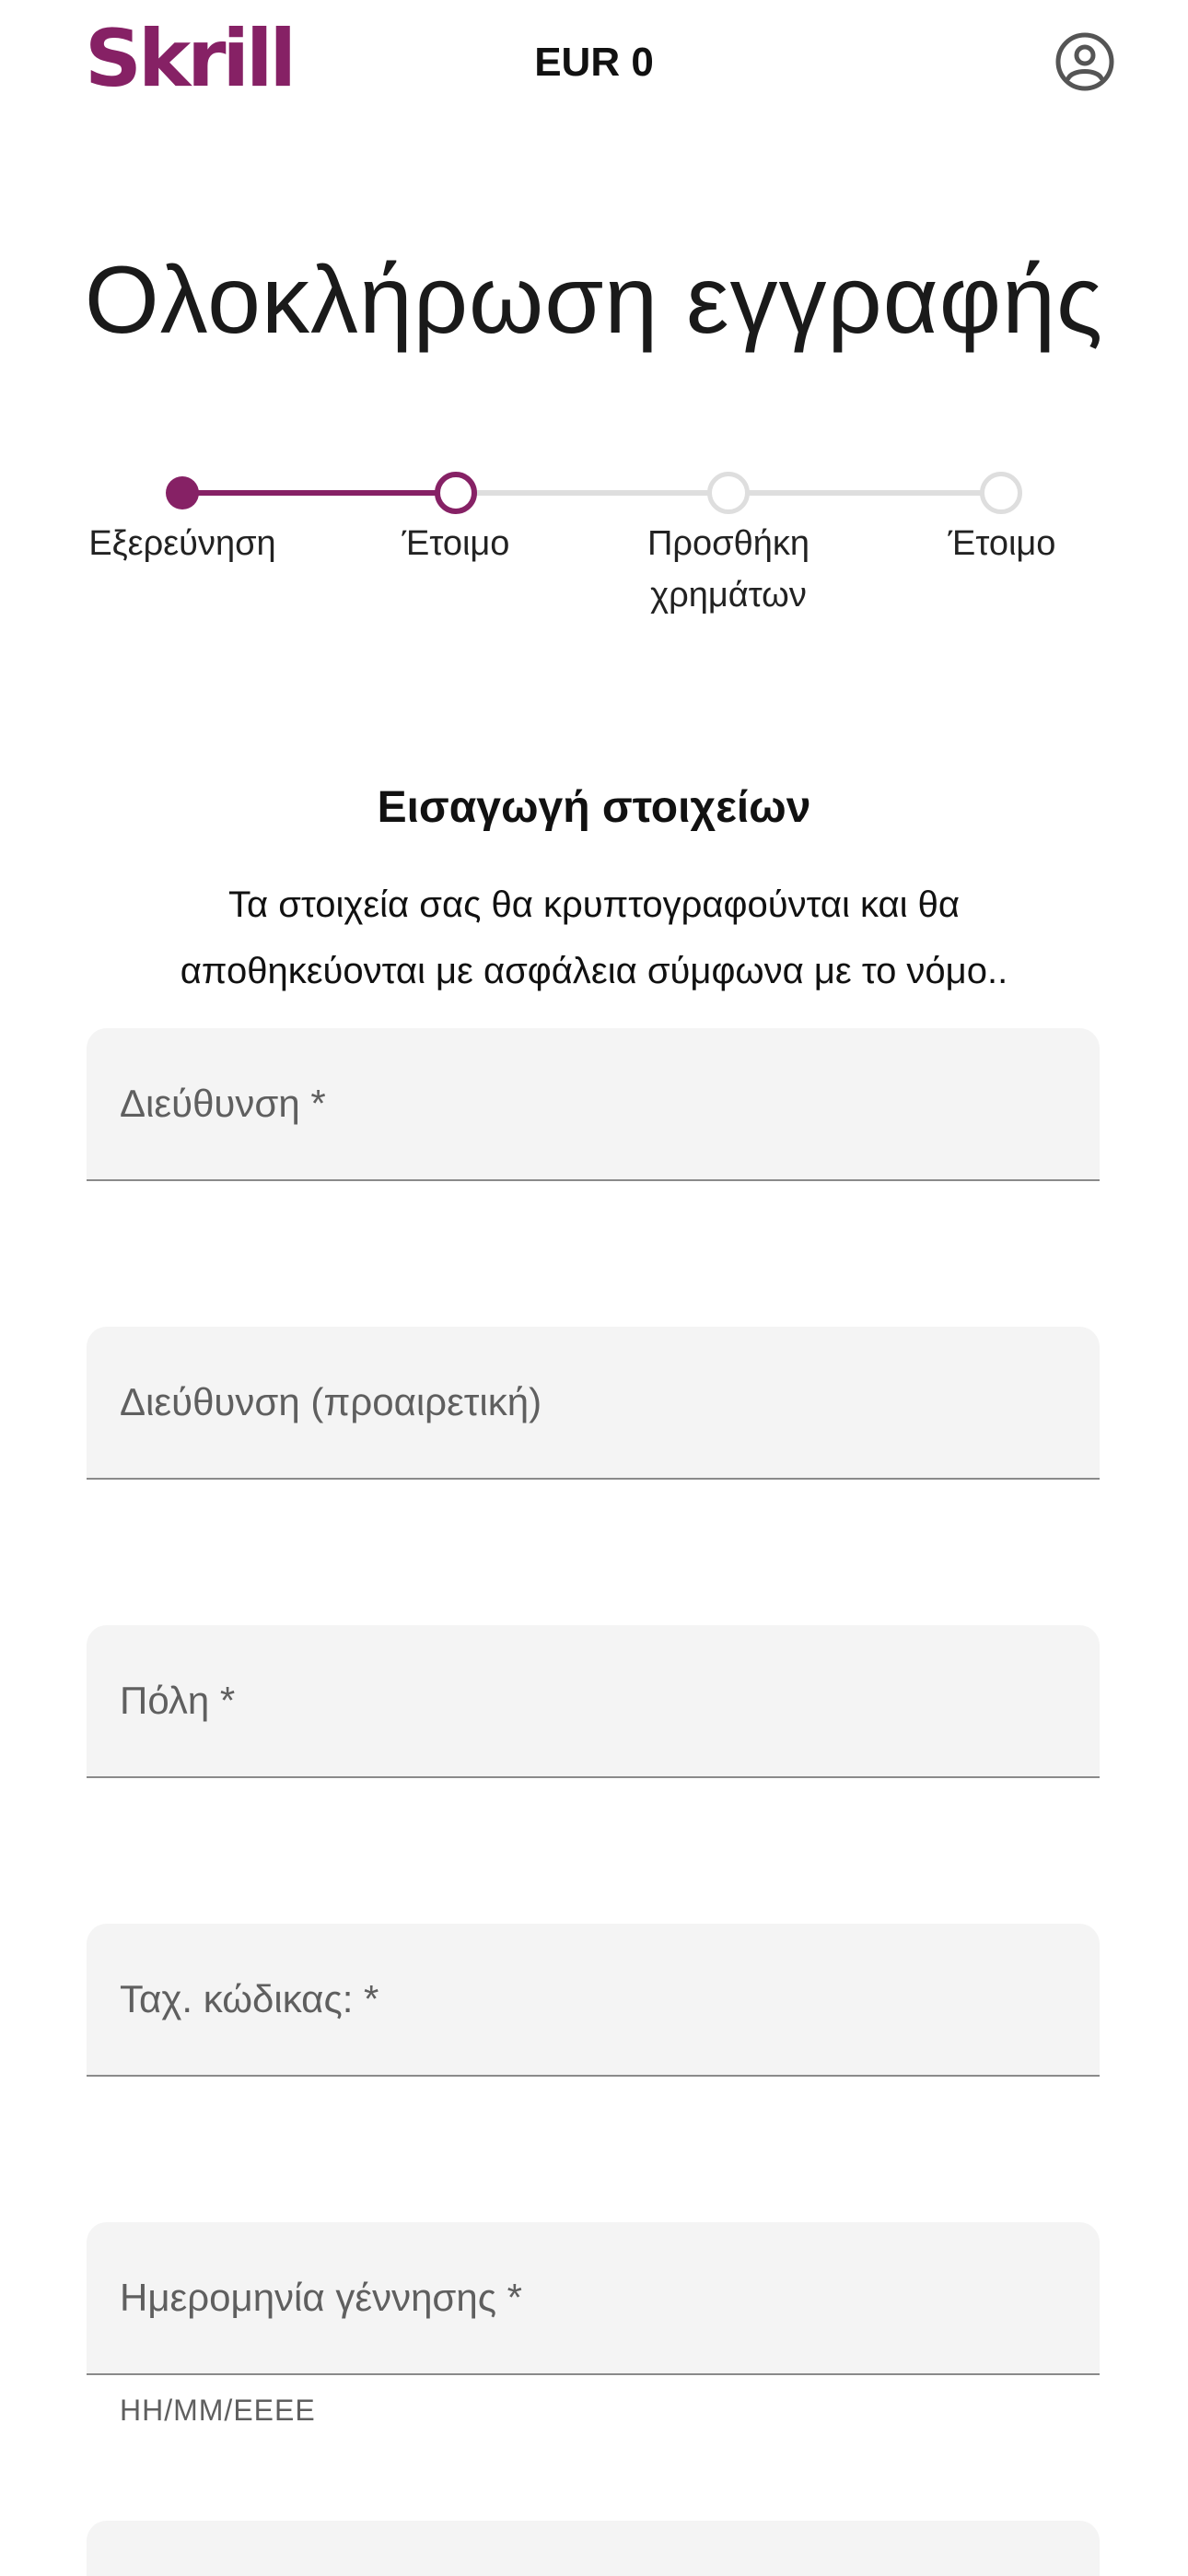 The height and width of the screenshot is (2576, 1188). What do you see at coordinates (593, 1701) in the screenshot?
I see `city-field: Πόλη *` at bounding box center [593, 1701].